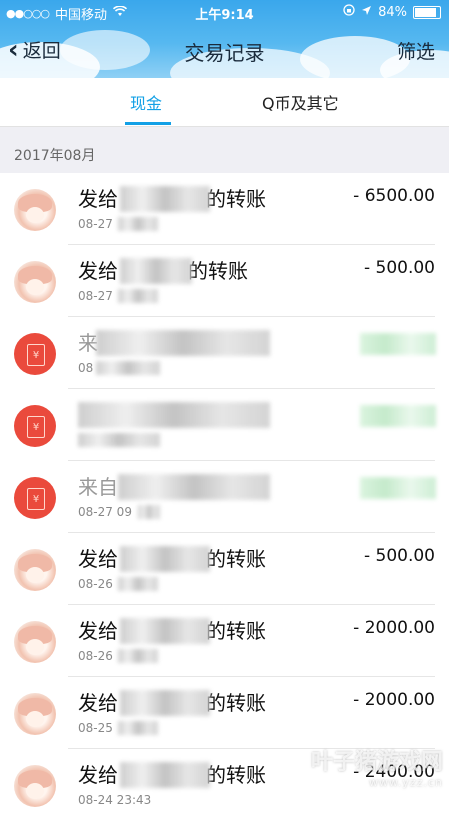  I want to click on transaction-date: 08-25, so click(95, 728).